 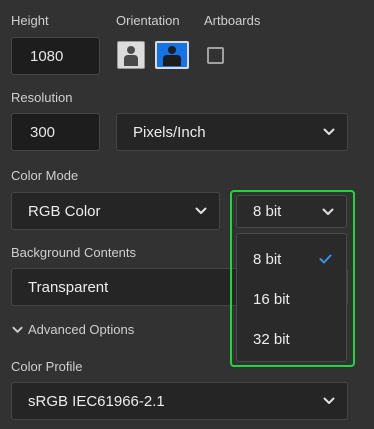 I want to click on landscape-orientation-button, so click(x=172, y=55).